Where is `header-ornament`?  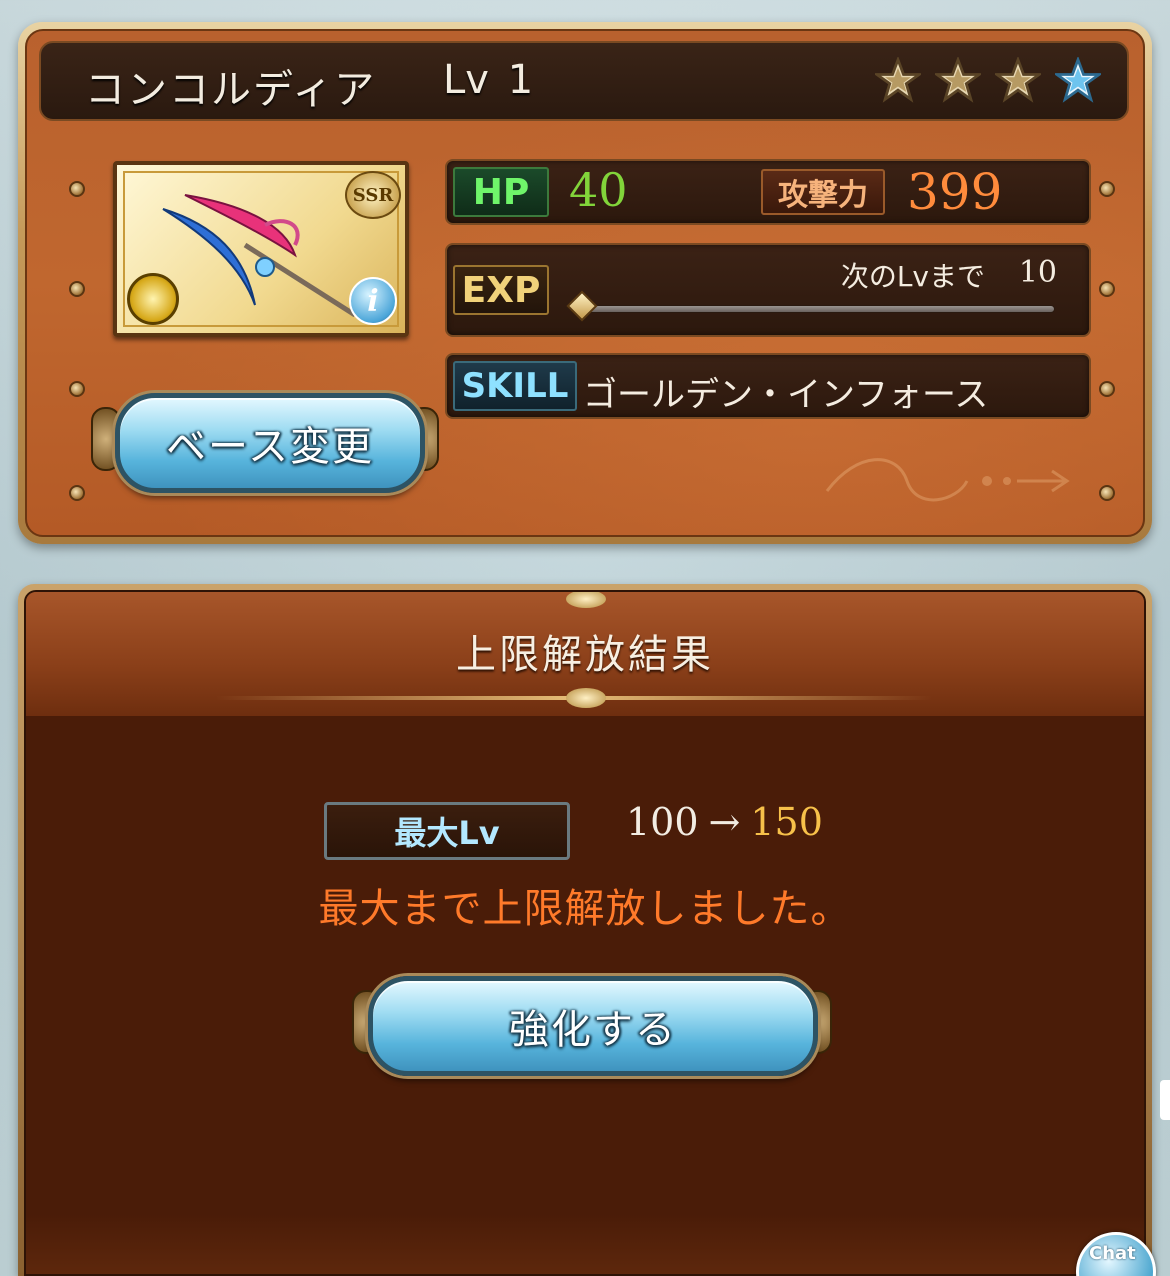
header-ornament is located at coordinates (586, 600).